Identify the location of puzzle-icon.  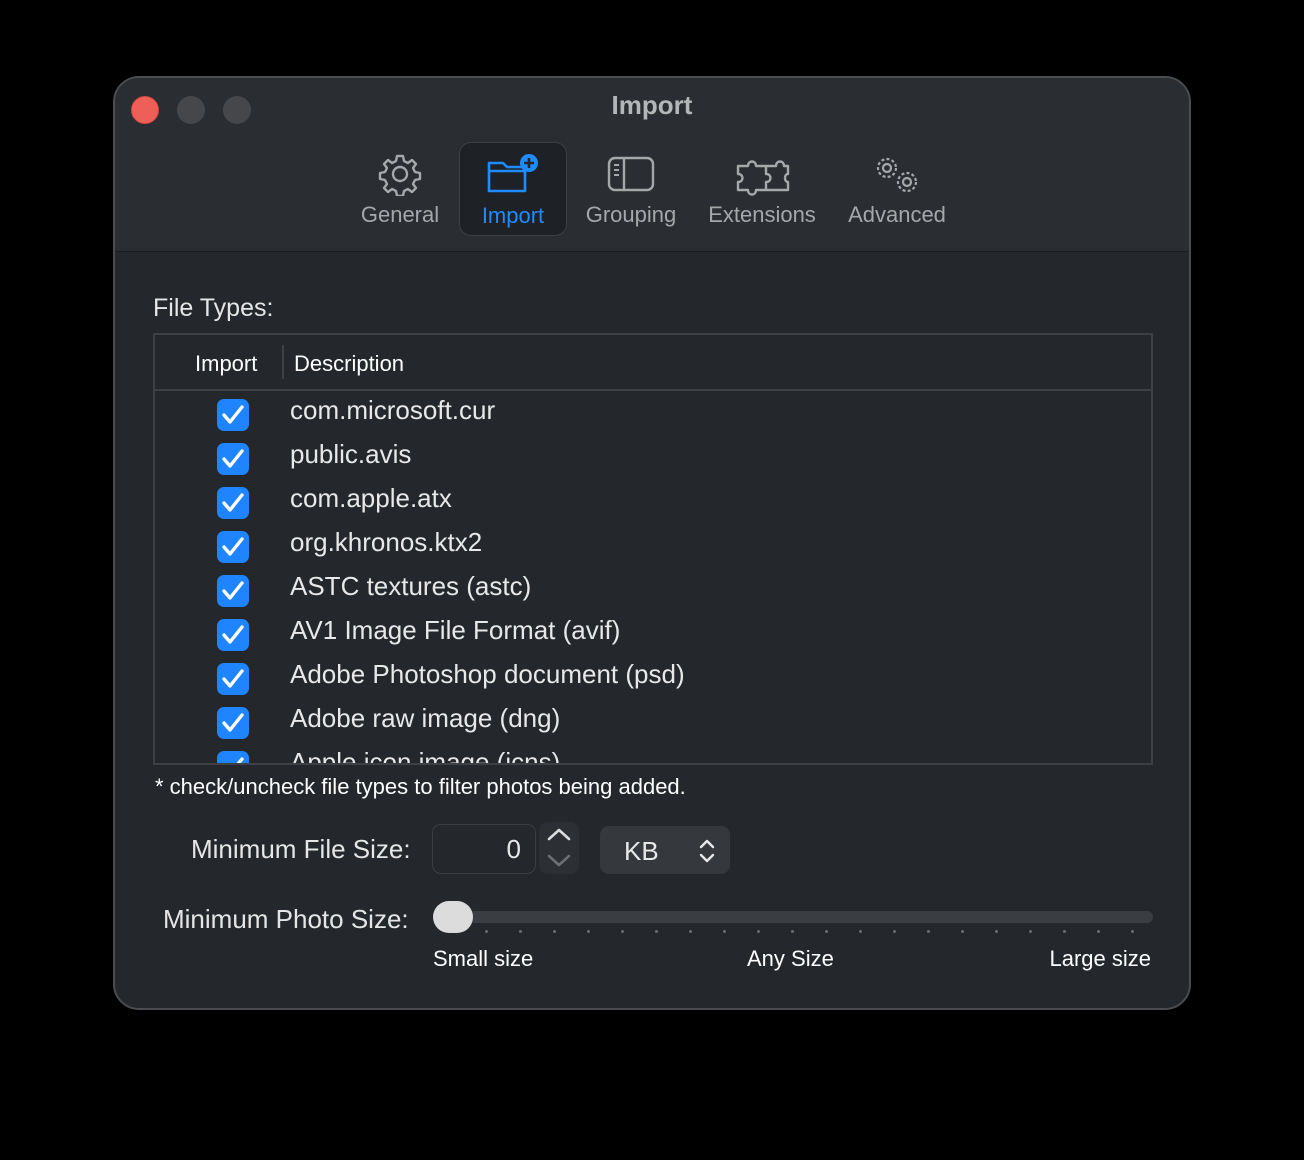
(762, 174).